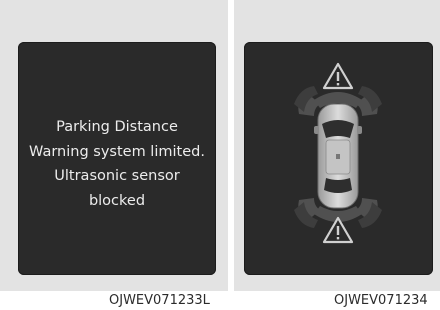 The height and width of the screenshot is (310, 440). Describe the element at coordinates (117, 176) in the screenshot. I see `message-line-3: Ultrasonic sensor` at that location.